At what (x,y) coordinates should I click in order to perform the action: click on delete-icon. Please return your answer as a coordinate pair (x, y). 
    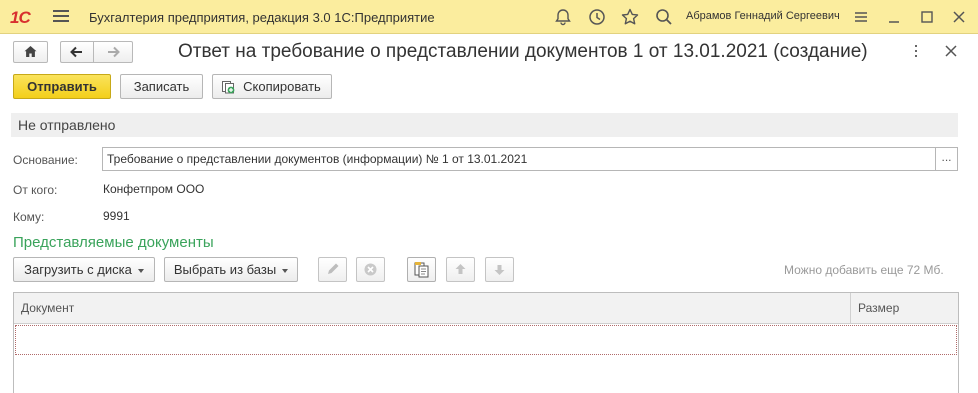
    Looking at the image, I should click on (370, 269).